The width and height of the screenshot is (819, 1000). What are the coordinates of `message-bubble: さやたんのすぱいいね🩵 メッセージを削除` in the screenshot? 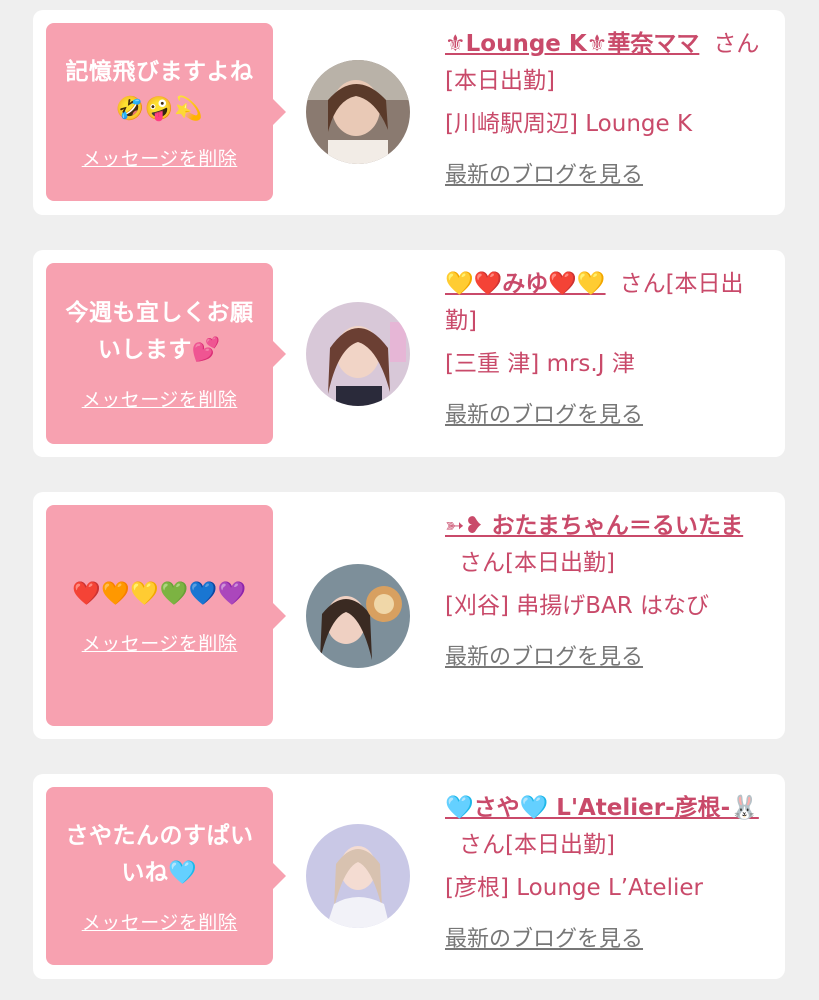 It's located at (166, 876).